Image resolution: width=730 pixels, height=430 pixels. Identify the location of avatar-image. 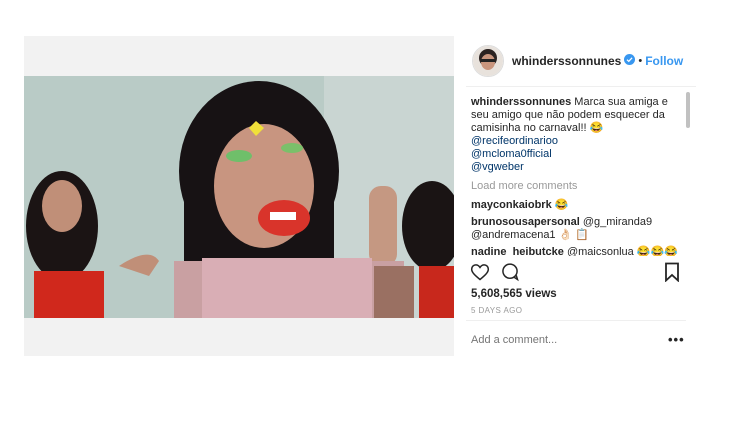
(488, 61).